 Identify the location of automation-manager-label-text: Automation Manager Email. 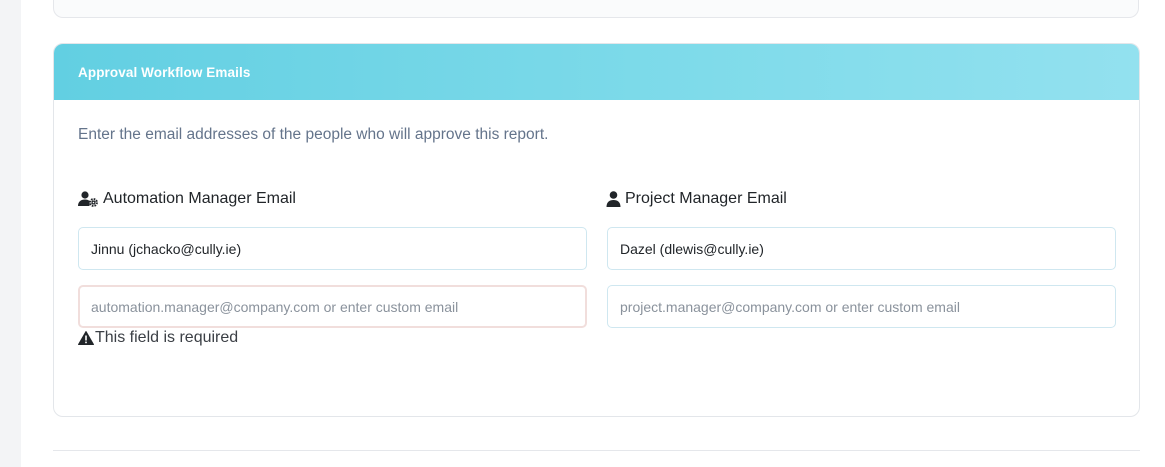
(199, 198).